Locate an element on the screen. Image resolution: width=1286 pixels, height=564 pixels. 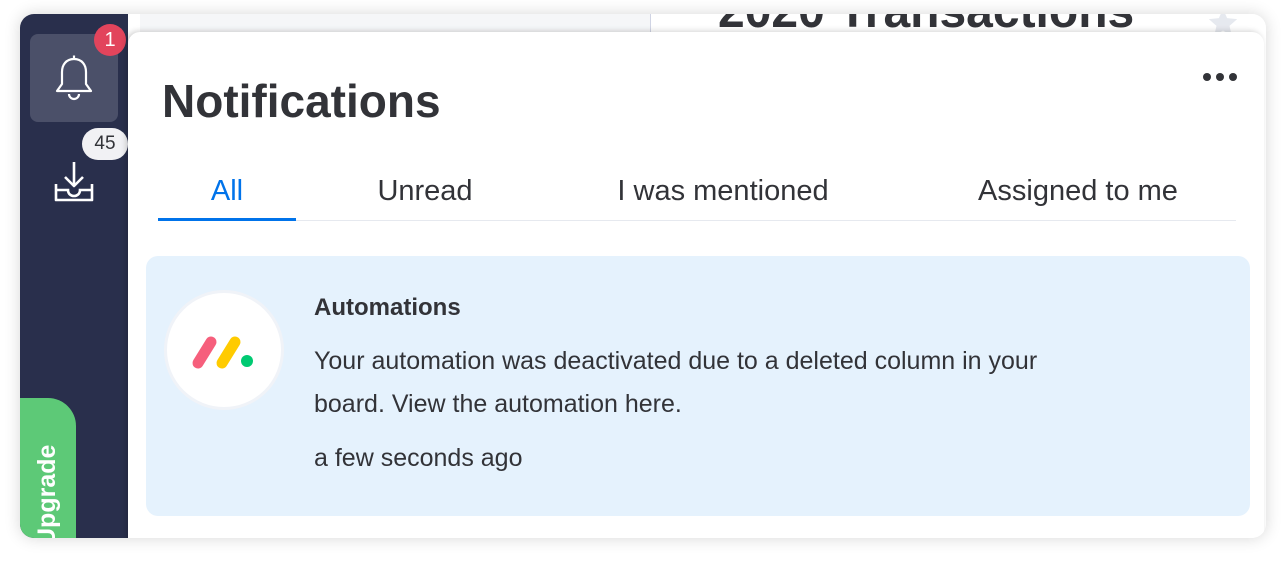
notification-count-badge: 1 is located at coordinates (110, 40).